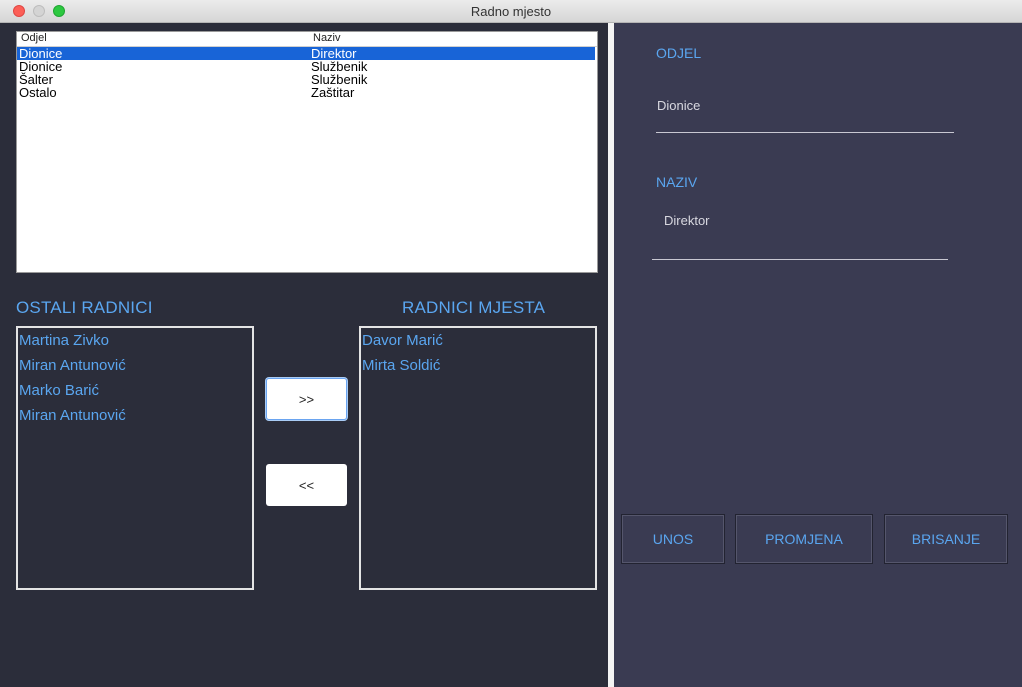  I want to click on list-item: Martina Zivko, so click(135, 340).